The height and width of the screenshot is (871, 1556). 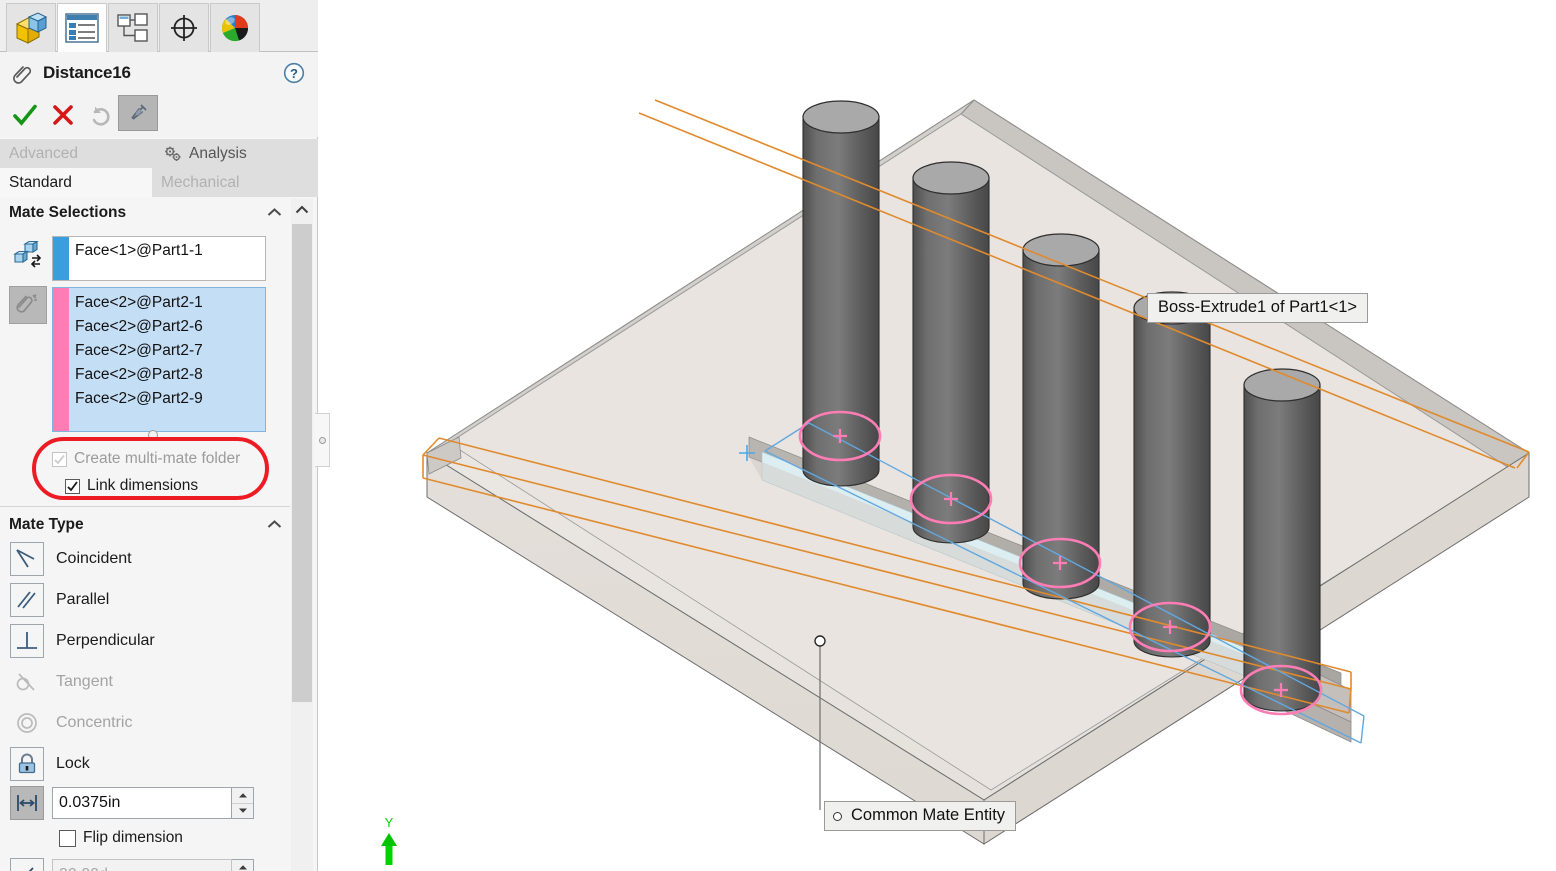 What do you see at coordinates (94, 722) in the screenshot?
I see `mate-type-concentric-label: Concentric` at bounding box center [94, 722].